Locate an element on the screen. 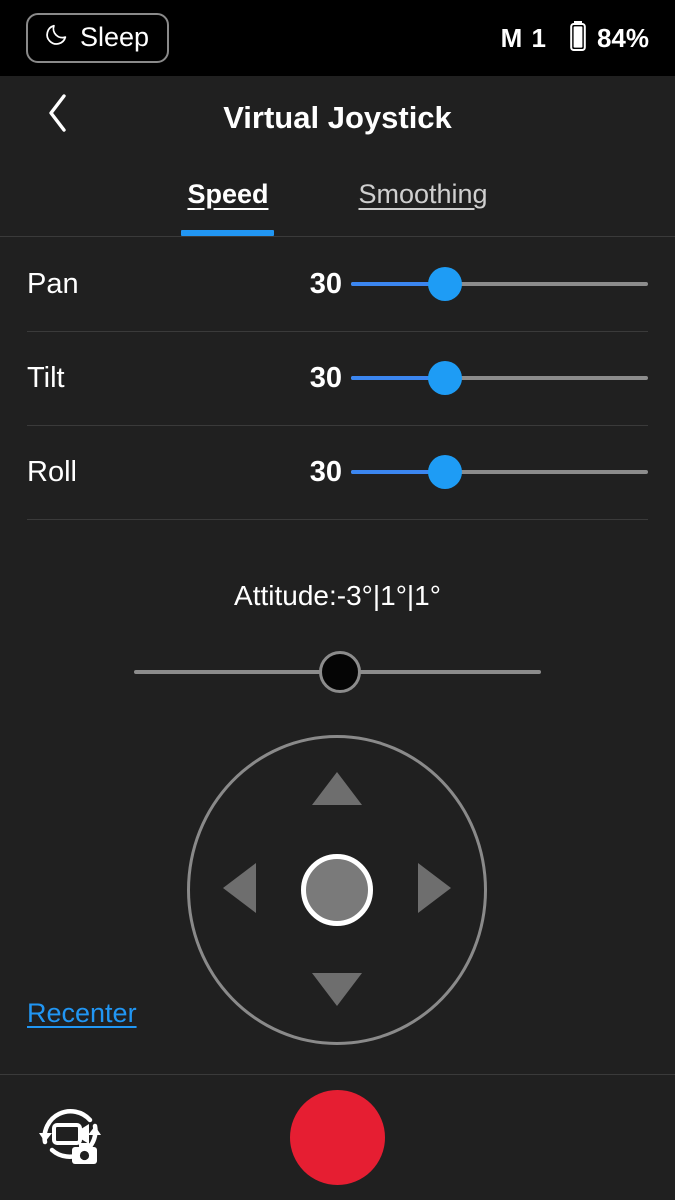  triangle-up-icon is located at coordinates (337, 788).